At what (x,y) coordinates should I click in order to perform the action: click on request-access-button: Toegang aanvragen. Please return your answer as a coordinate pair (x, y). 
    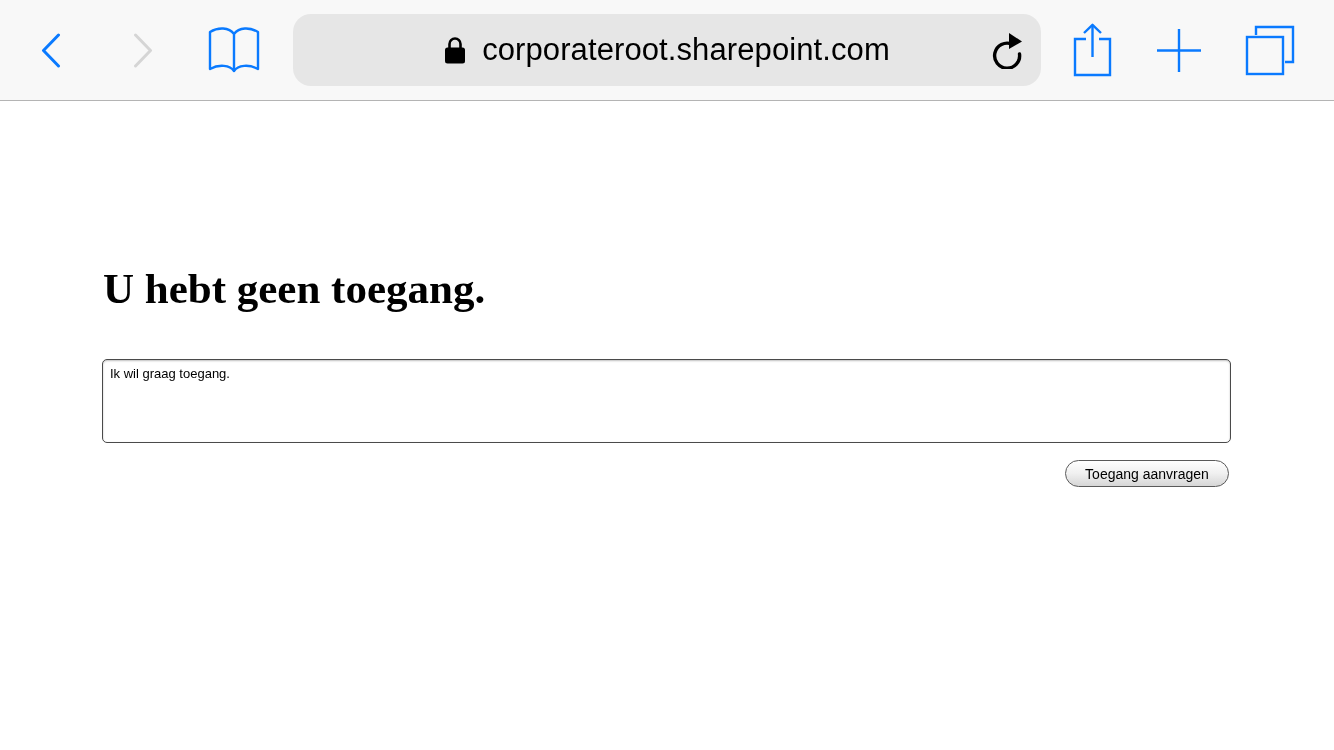
    Looking at the image, I should click on (1147, 473).